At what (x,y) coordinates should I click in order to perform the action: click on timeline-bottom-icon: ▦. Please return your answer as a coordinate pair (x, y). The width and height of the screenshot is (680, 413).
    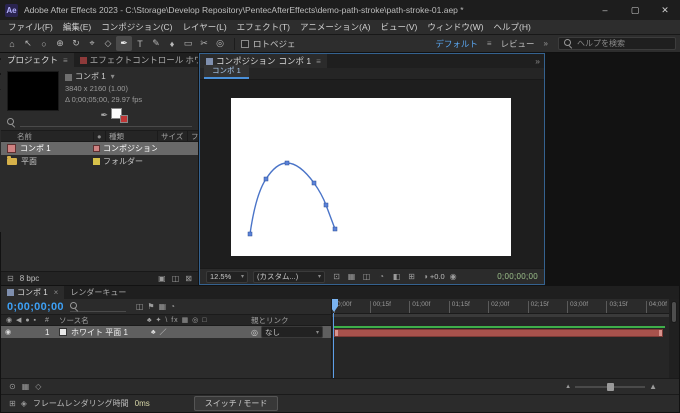
    Looking at the image, I should click on (26, 386).